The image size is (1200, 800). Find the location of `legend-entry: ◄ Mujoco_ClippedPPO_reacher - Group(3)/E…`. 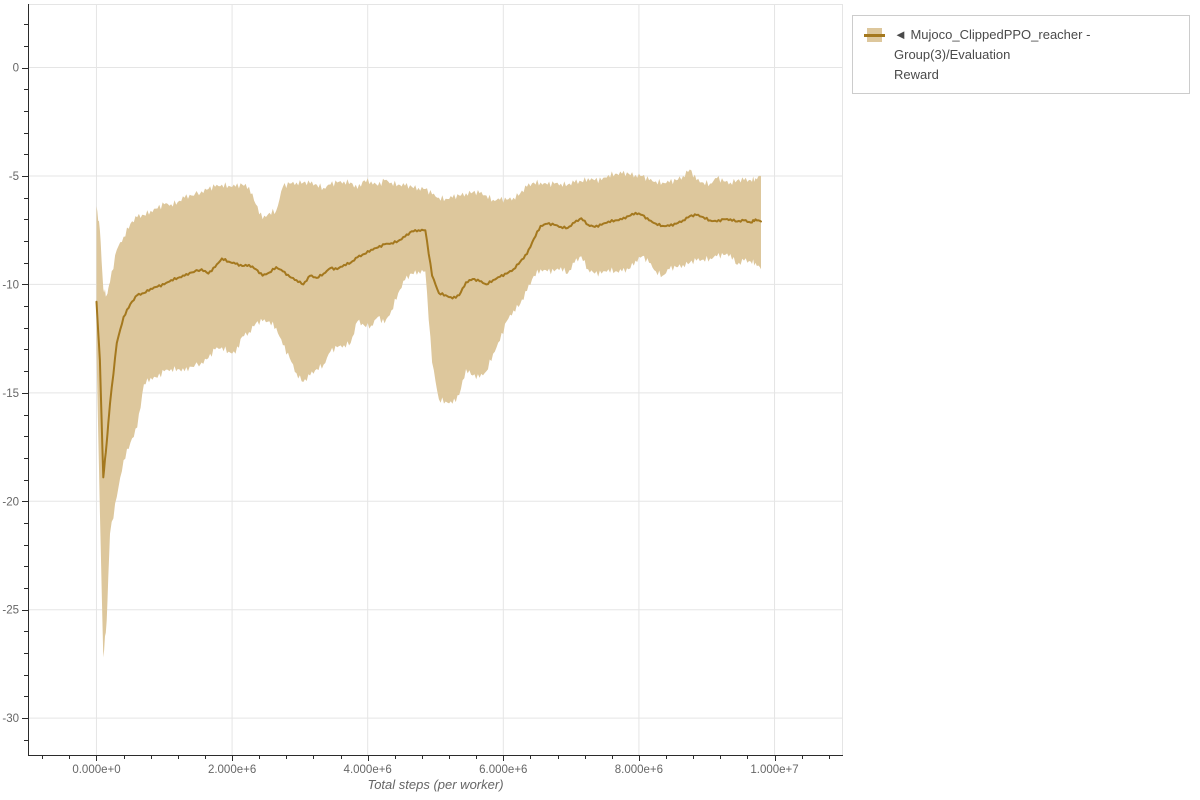

legend-entry: ◄ Mujoco_ClippedPPO_reacher - Group(3)/E… is located at coordinates (1021, 54).